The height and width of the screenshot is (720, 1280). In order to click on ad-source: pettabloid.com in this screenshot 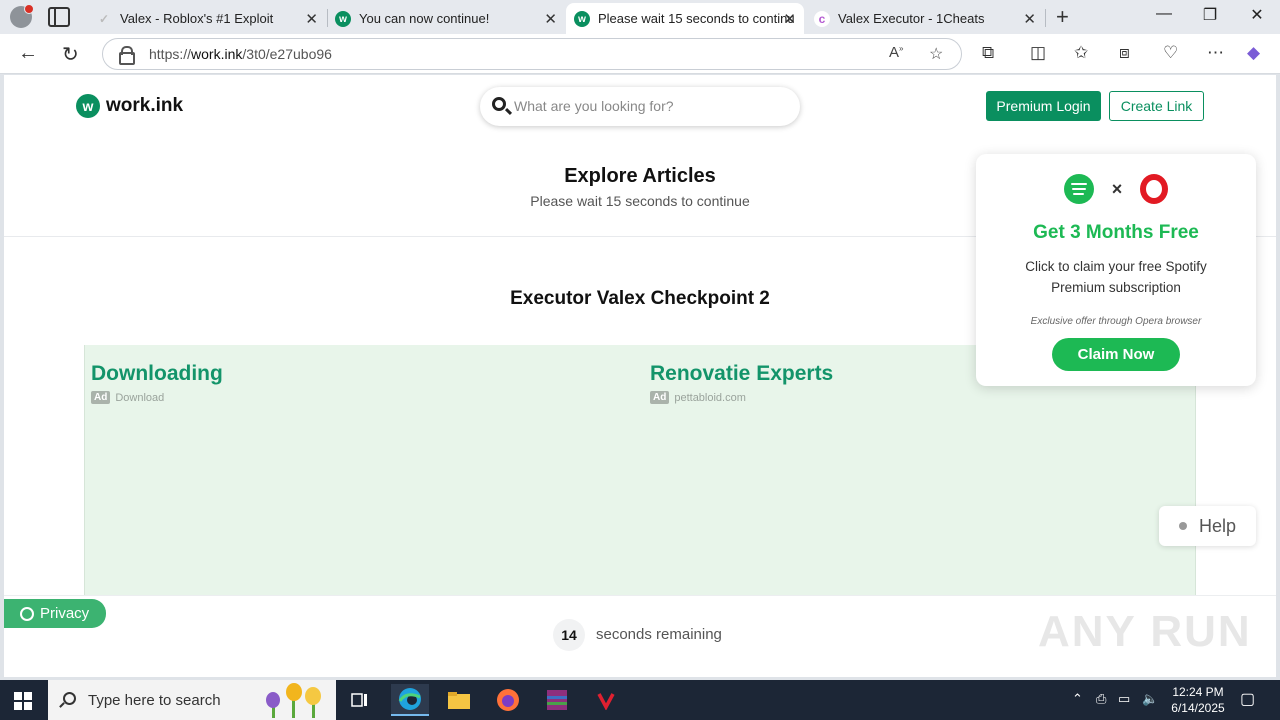, I will do `click(710, 397)`.